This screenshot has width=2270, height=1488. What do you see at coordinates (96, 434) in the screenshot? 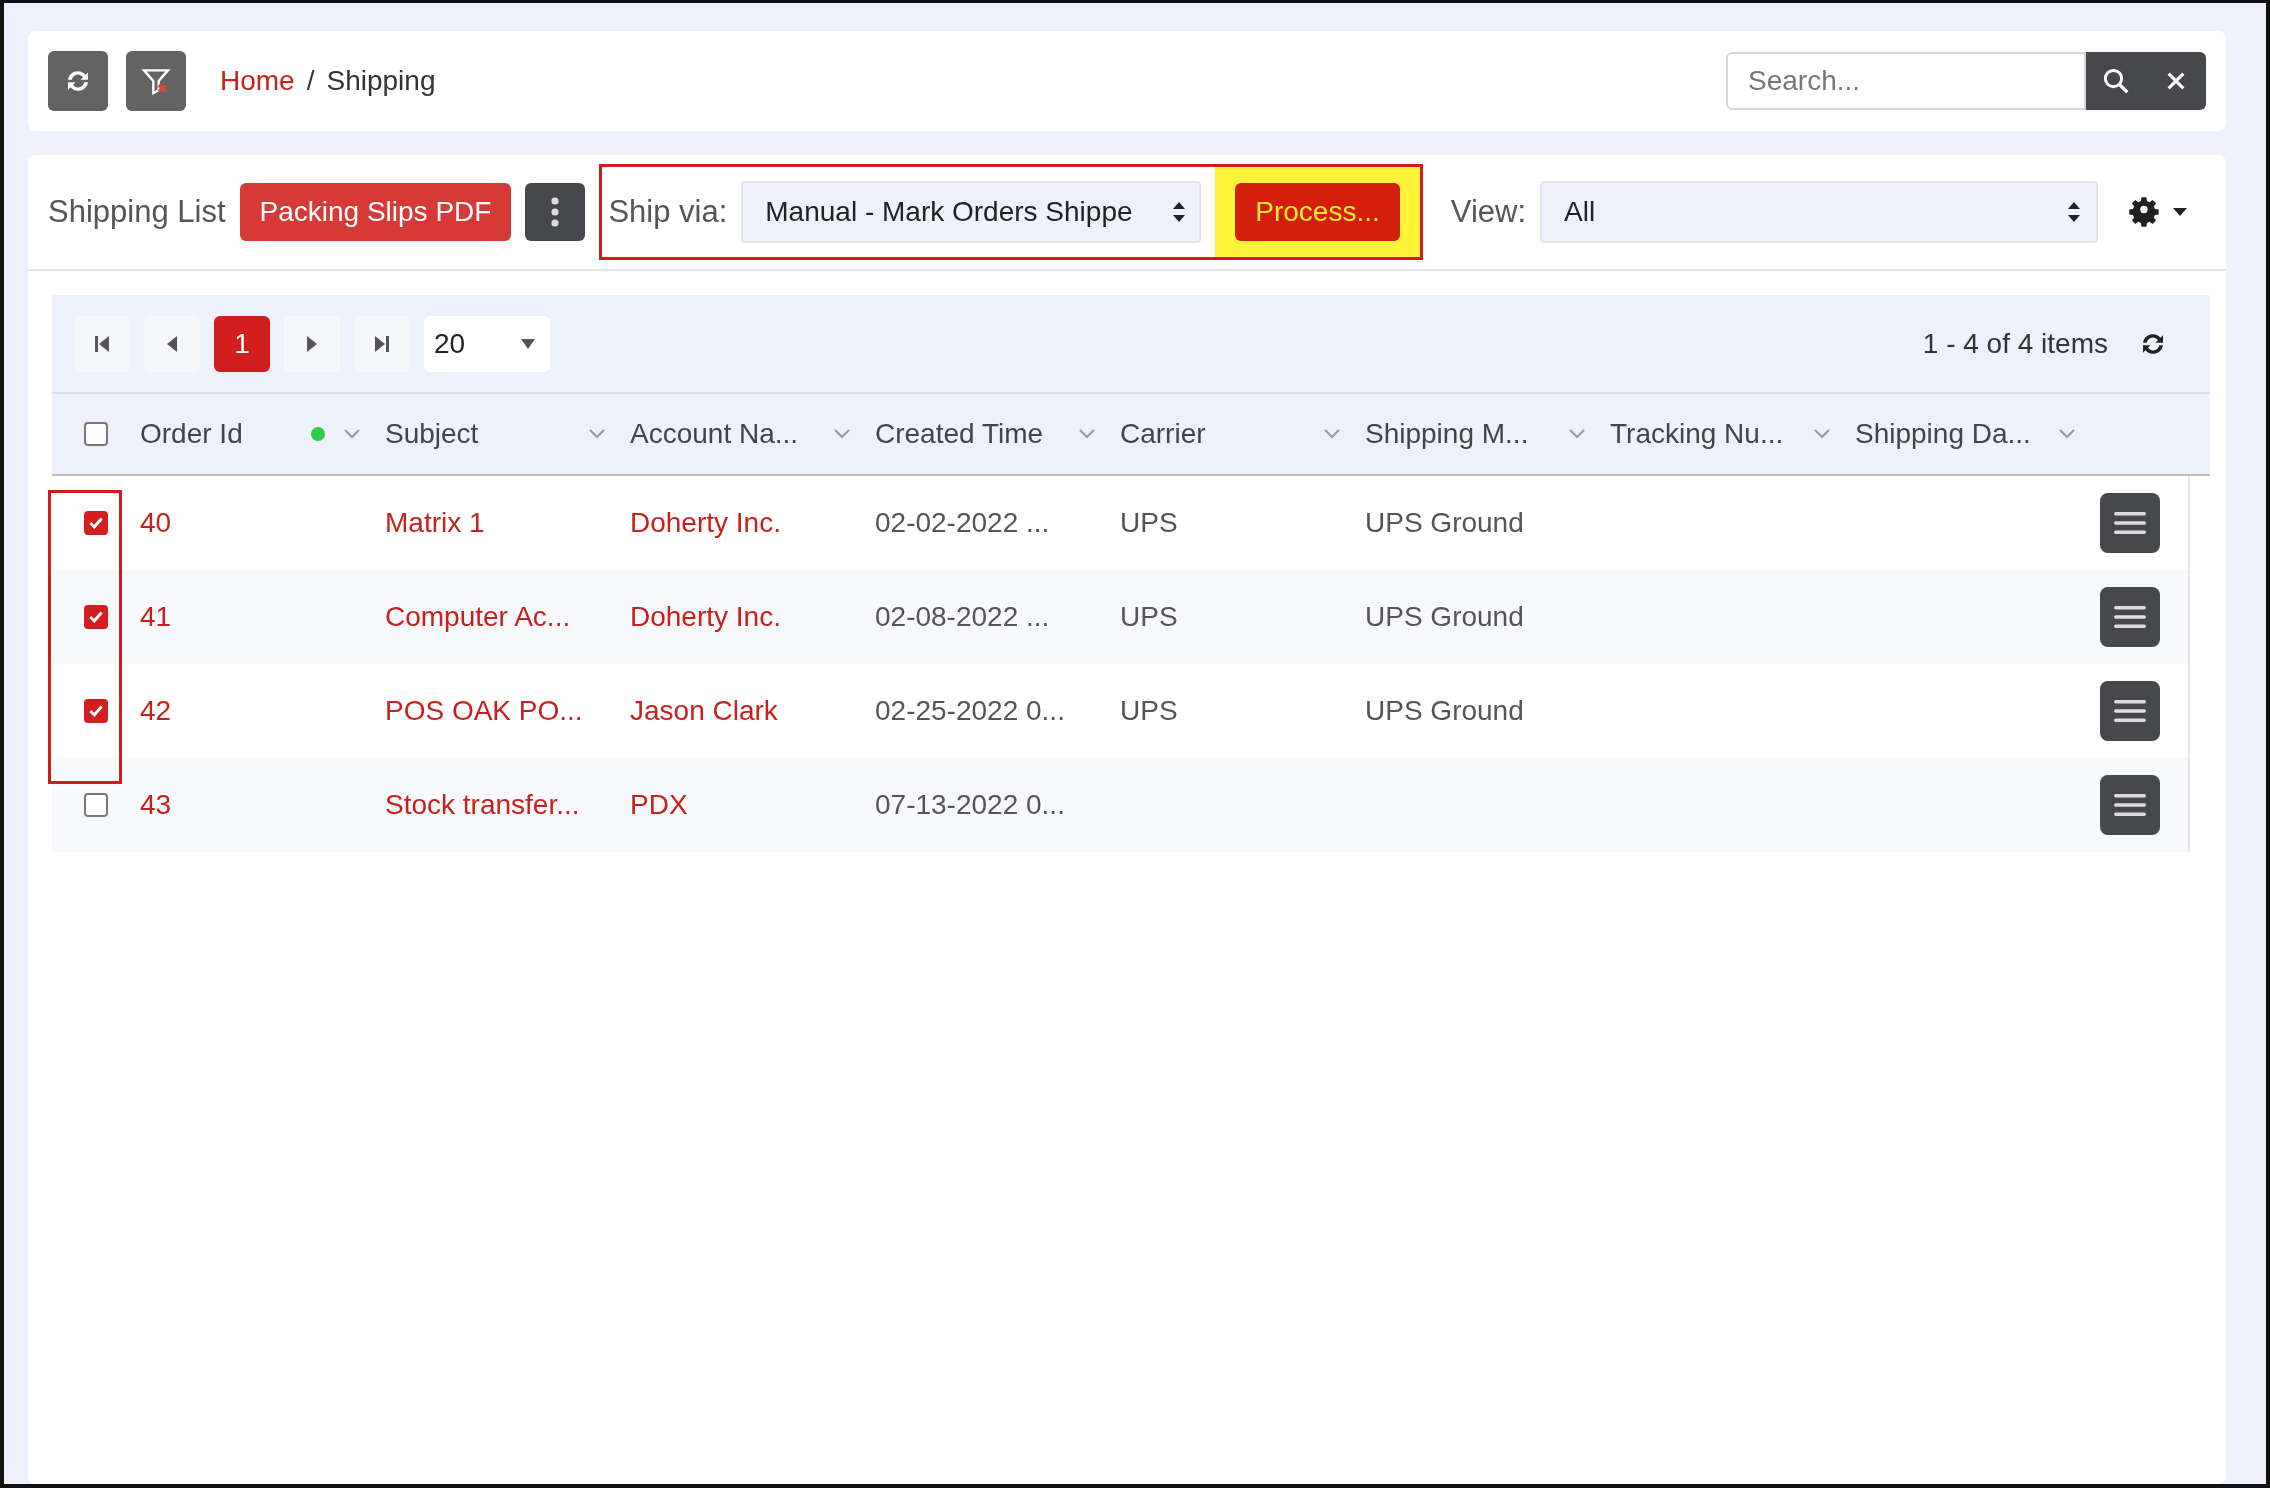
I see `select-all-checkbox` at bounding box center [96, 434].